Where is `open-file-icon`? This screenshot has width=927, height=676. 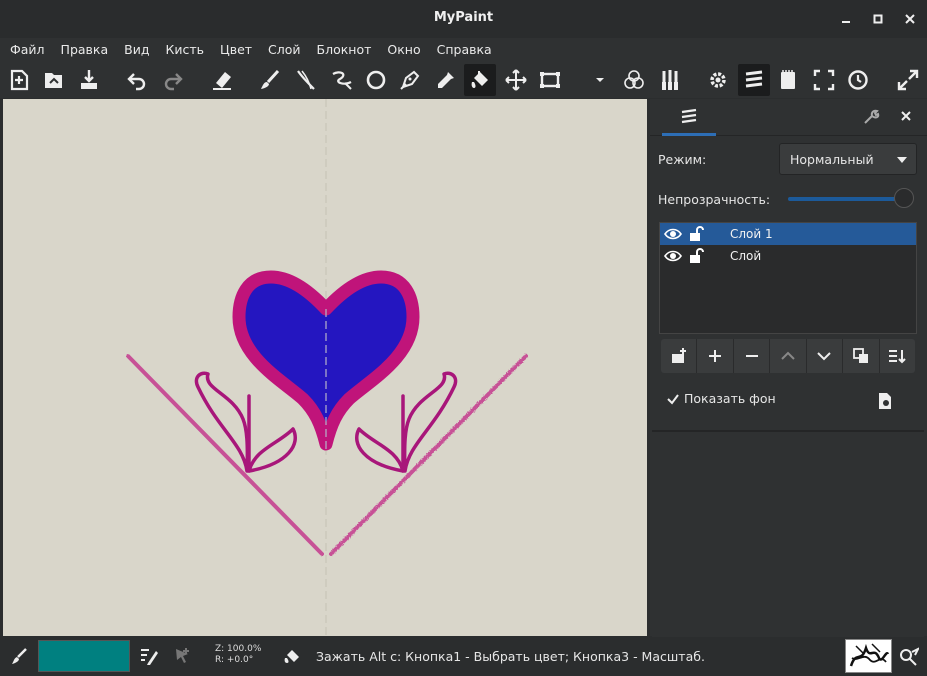 open-file-icon is located at coordinates (54, 80).